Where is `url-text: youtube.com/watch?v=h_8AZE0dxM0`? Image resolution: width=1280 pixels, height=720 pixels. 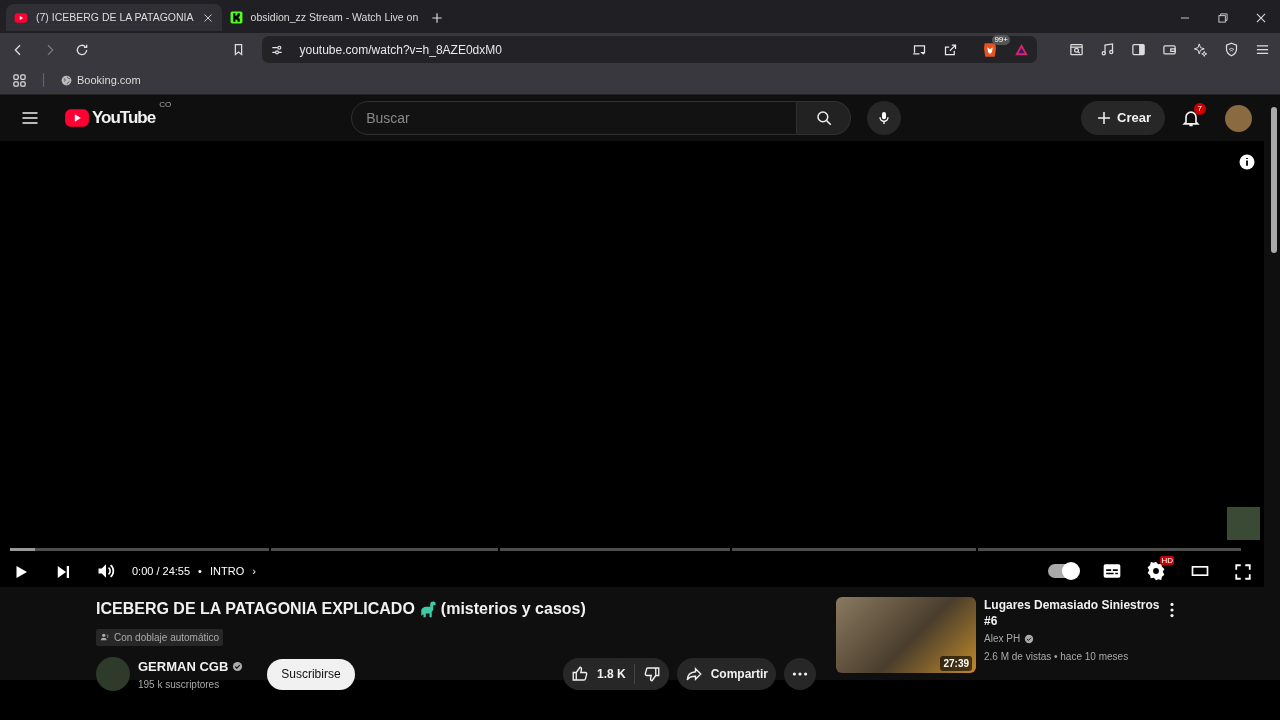
url-text: youtube.com/watch?v=h_8AZE0dxM0 is located at coordinates (400, 50).